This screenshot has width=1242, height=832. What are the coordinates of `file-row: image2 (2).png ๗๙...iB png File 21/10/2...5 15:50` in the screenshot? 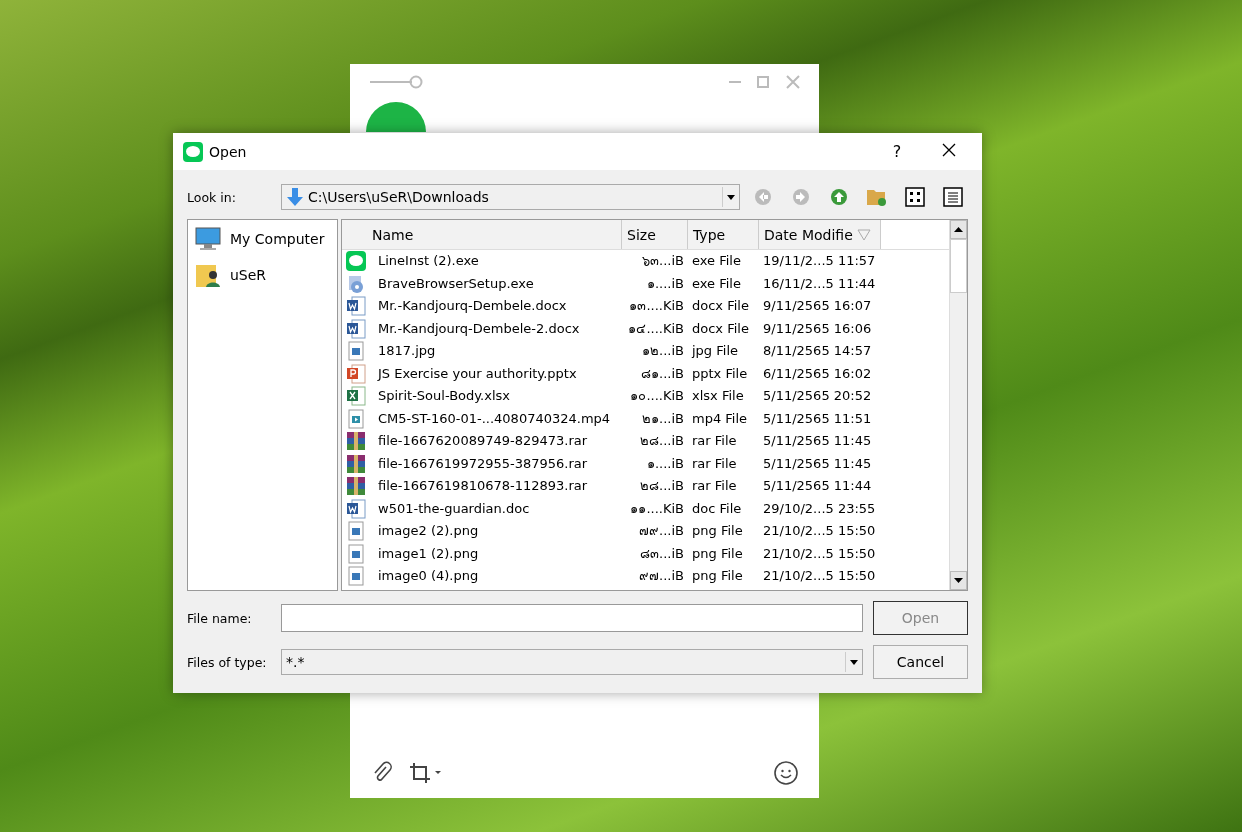 It's located at (645, 531).